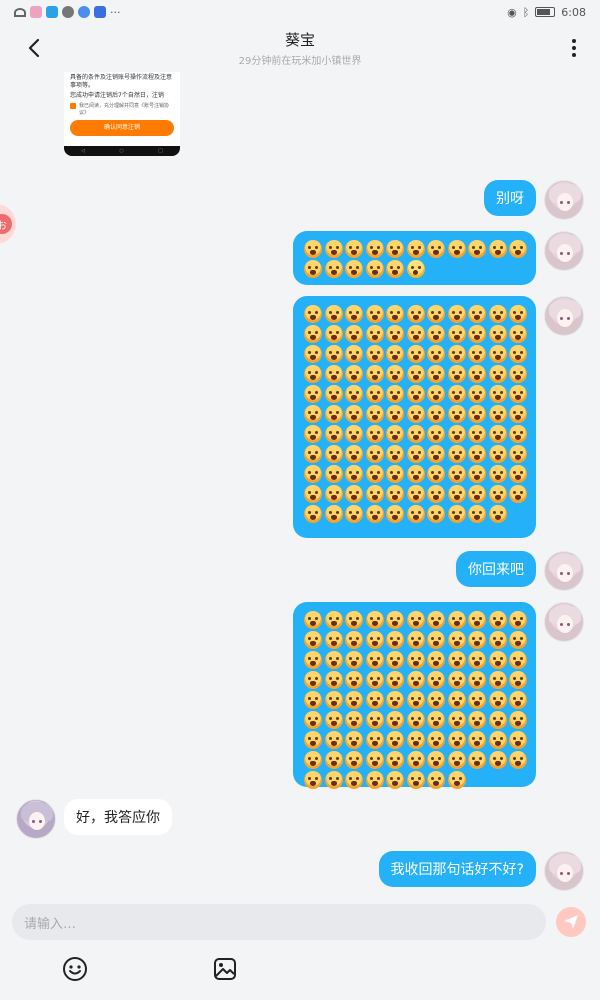  What do you see at coordinates (300, 61) in the screenshot?
I see `contact-status: 29分钟前在玩米加小镇世界` at bounding box center [300, 61].